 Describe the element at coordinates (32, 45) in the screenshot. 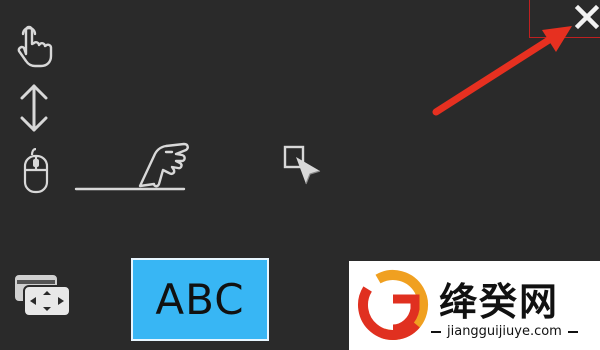

I see `touch-tap-icon` at that location.